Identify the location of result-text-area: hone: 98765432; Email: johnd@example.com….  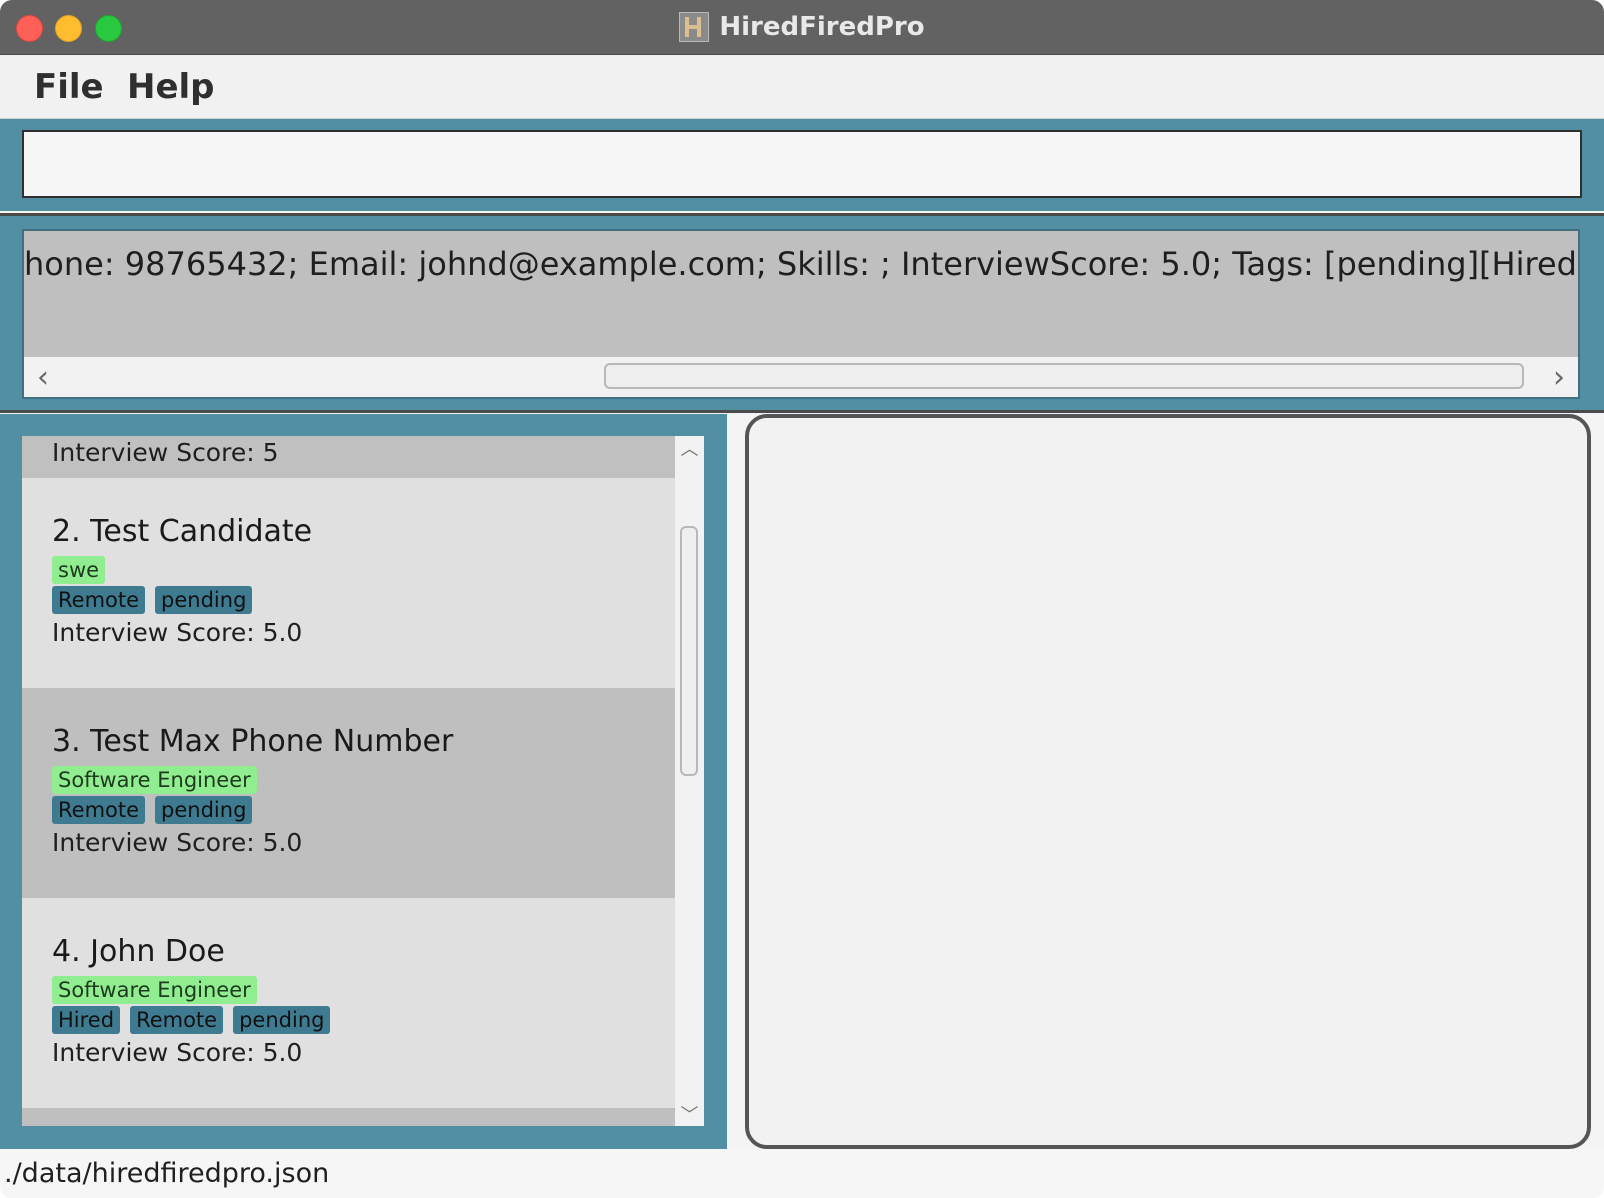
(801, 314).